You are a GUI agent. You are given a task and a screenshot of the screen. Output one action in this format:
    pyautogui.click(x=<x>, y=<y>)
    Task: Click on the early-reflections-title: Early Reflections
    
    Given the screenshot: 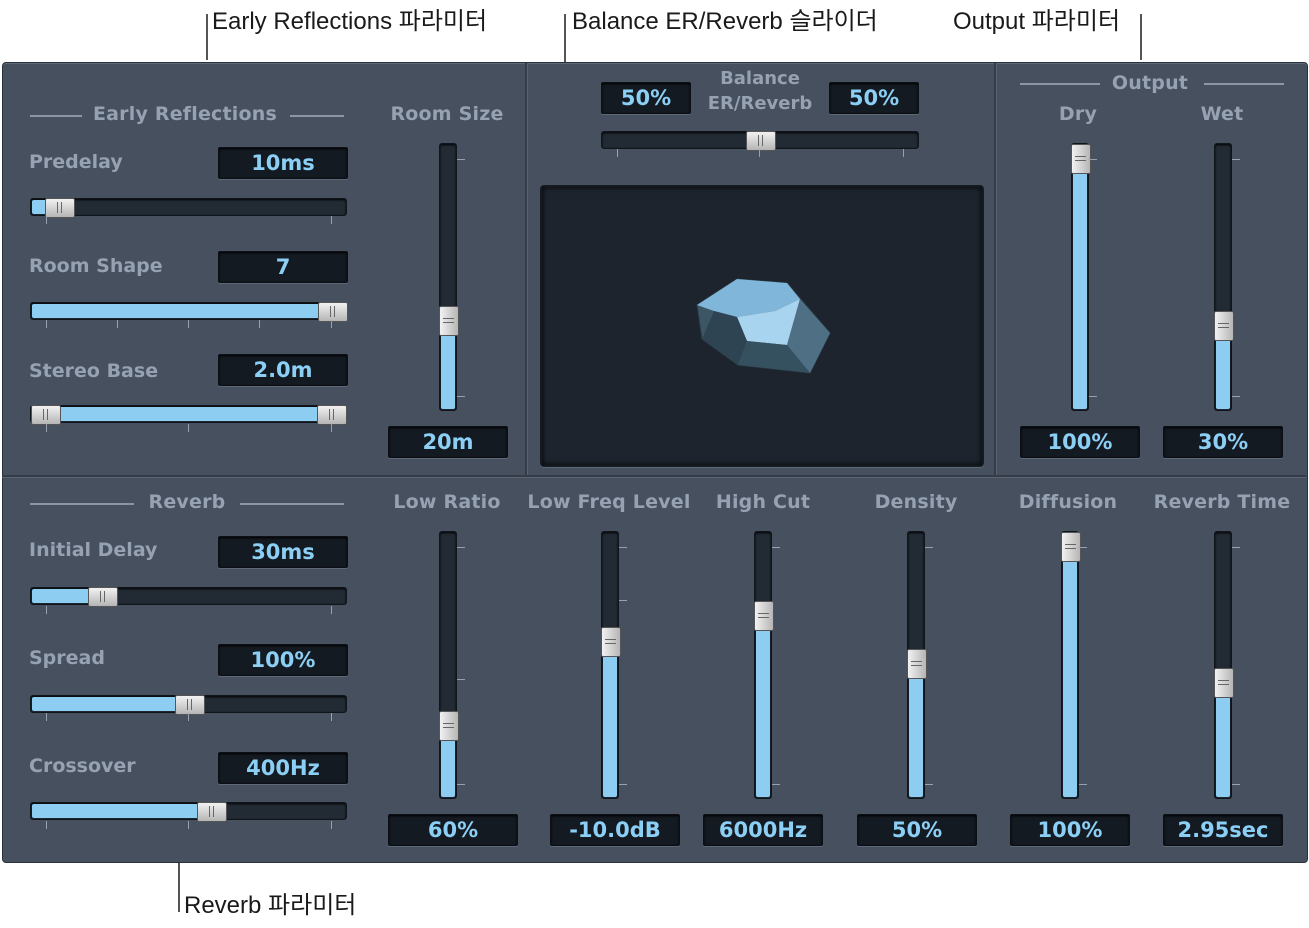 What is the action you would take?
    pyautogui.click(x=184, y=114)
    